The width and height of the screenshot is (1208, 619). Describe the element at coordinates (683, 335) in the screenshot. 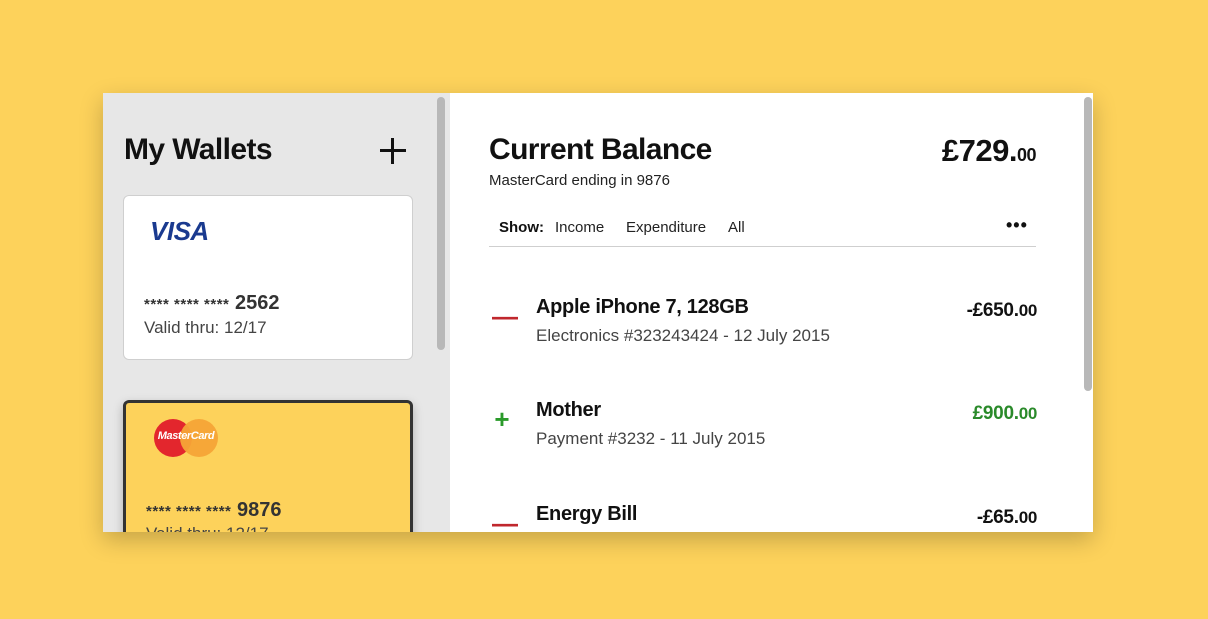

I see `transaction-details: Electronics #323243424 - 12 July 2015` at that location.